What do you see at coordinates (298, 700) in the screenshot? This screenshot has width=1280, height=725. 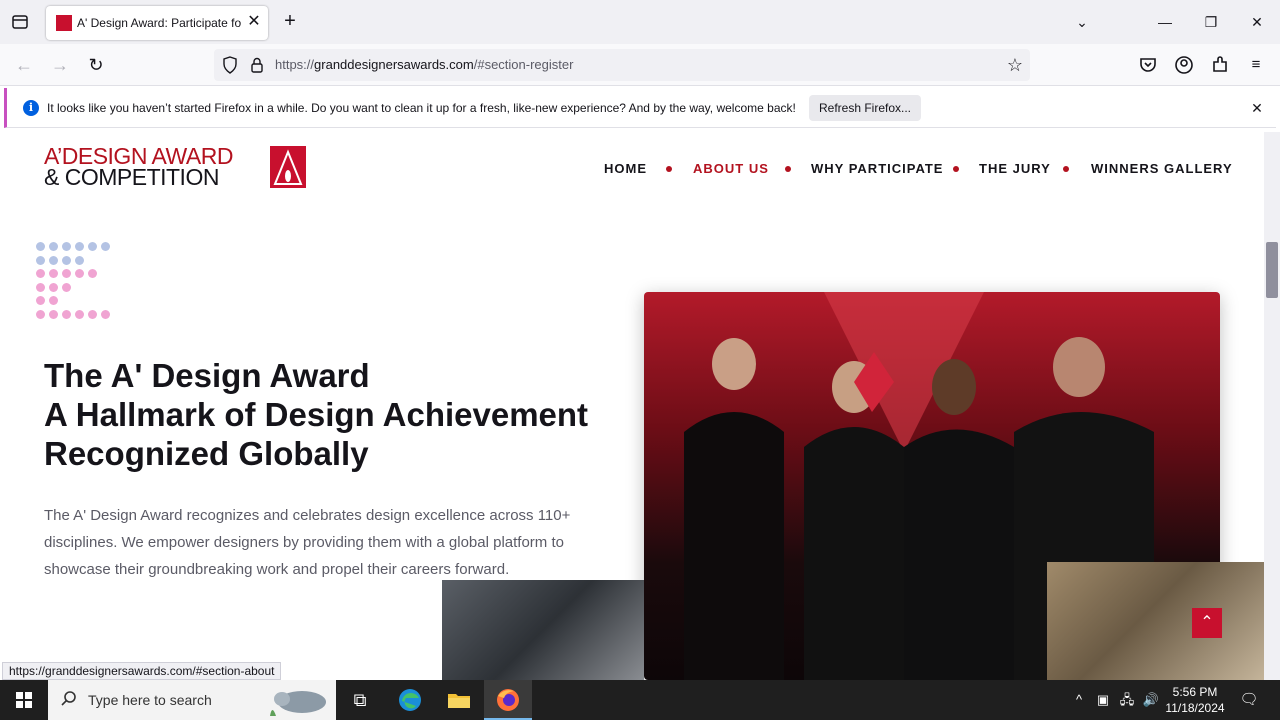 I see `search-highlight-icon` at bounding box center [298, 700].